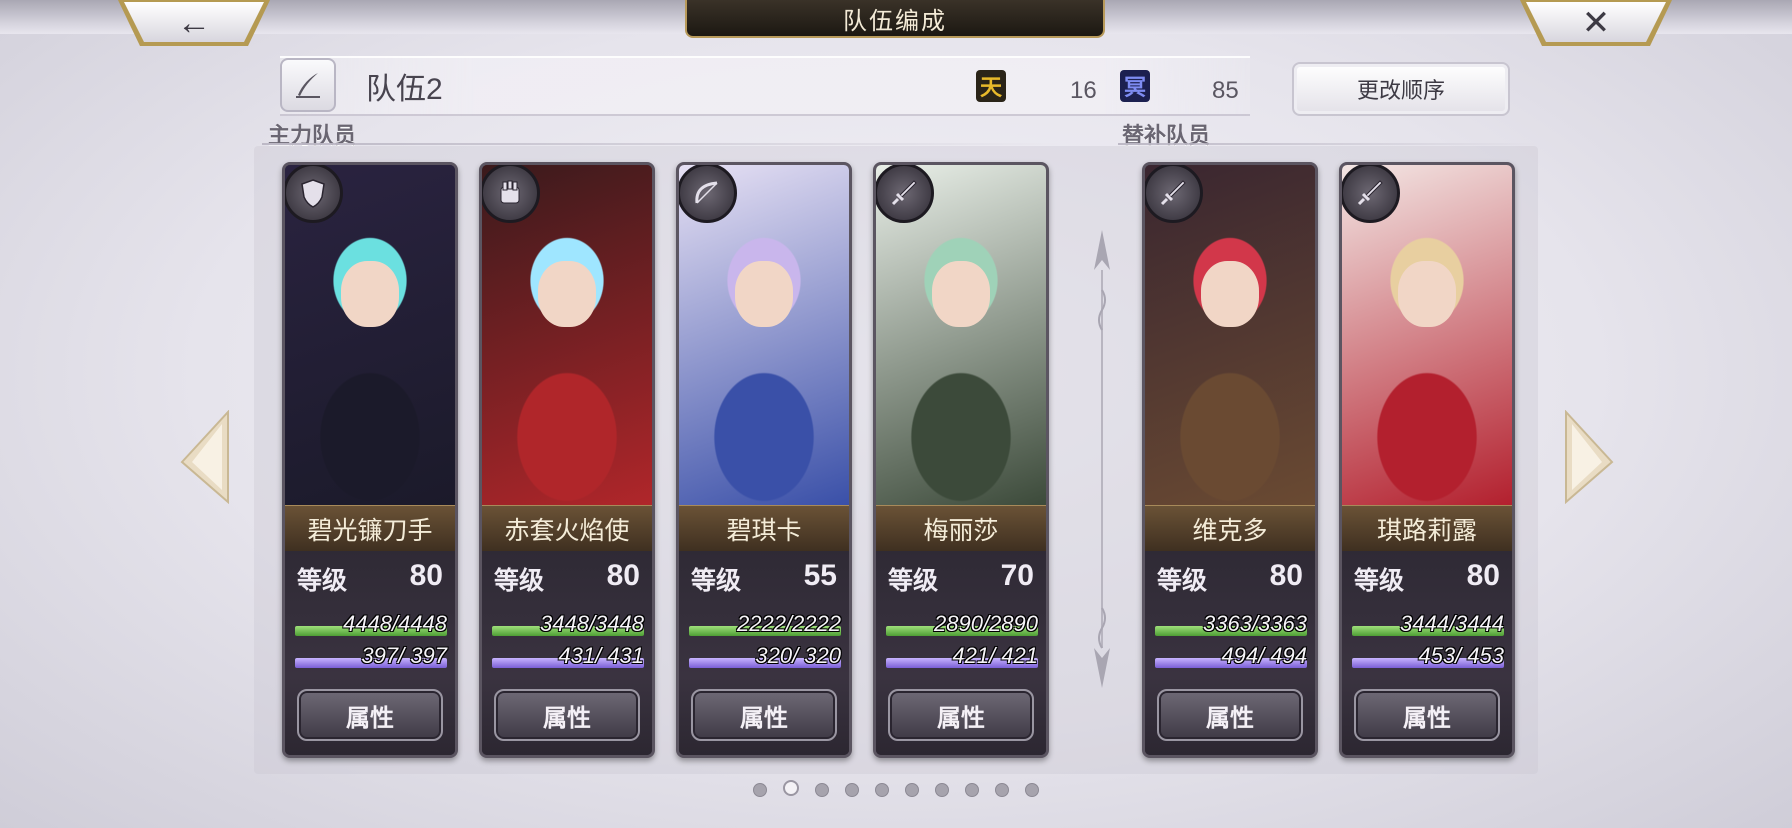  I want to click on member-card: 梅丽莎 等级 70 2890/2890 421/ 421 属性, so click(961, 460).